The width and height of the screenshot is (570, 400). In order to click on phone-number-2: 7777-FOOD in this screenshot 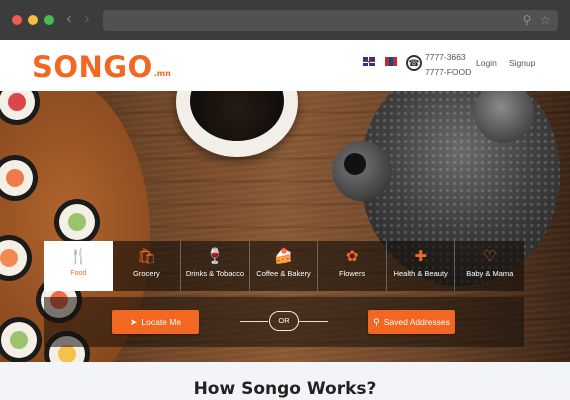, I will do `click(448, 72)`.